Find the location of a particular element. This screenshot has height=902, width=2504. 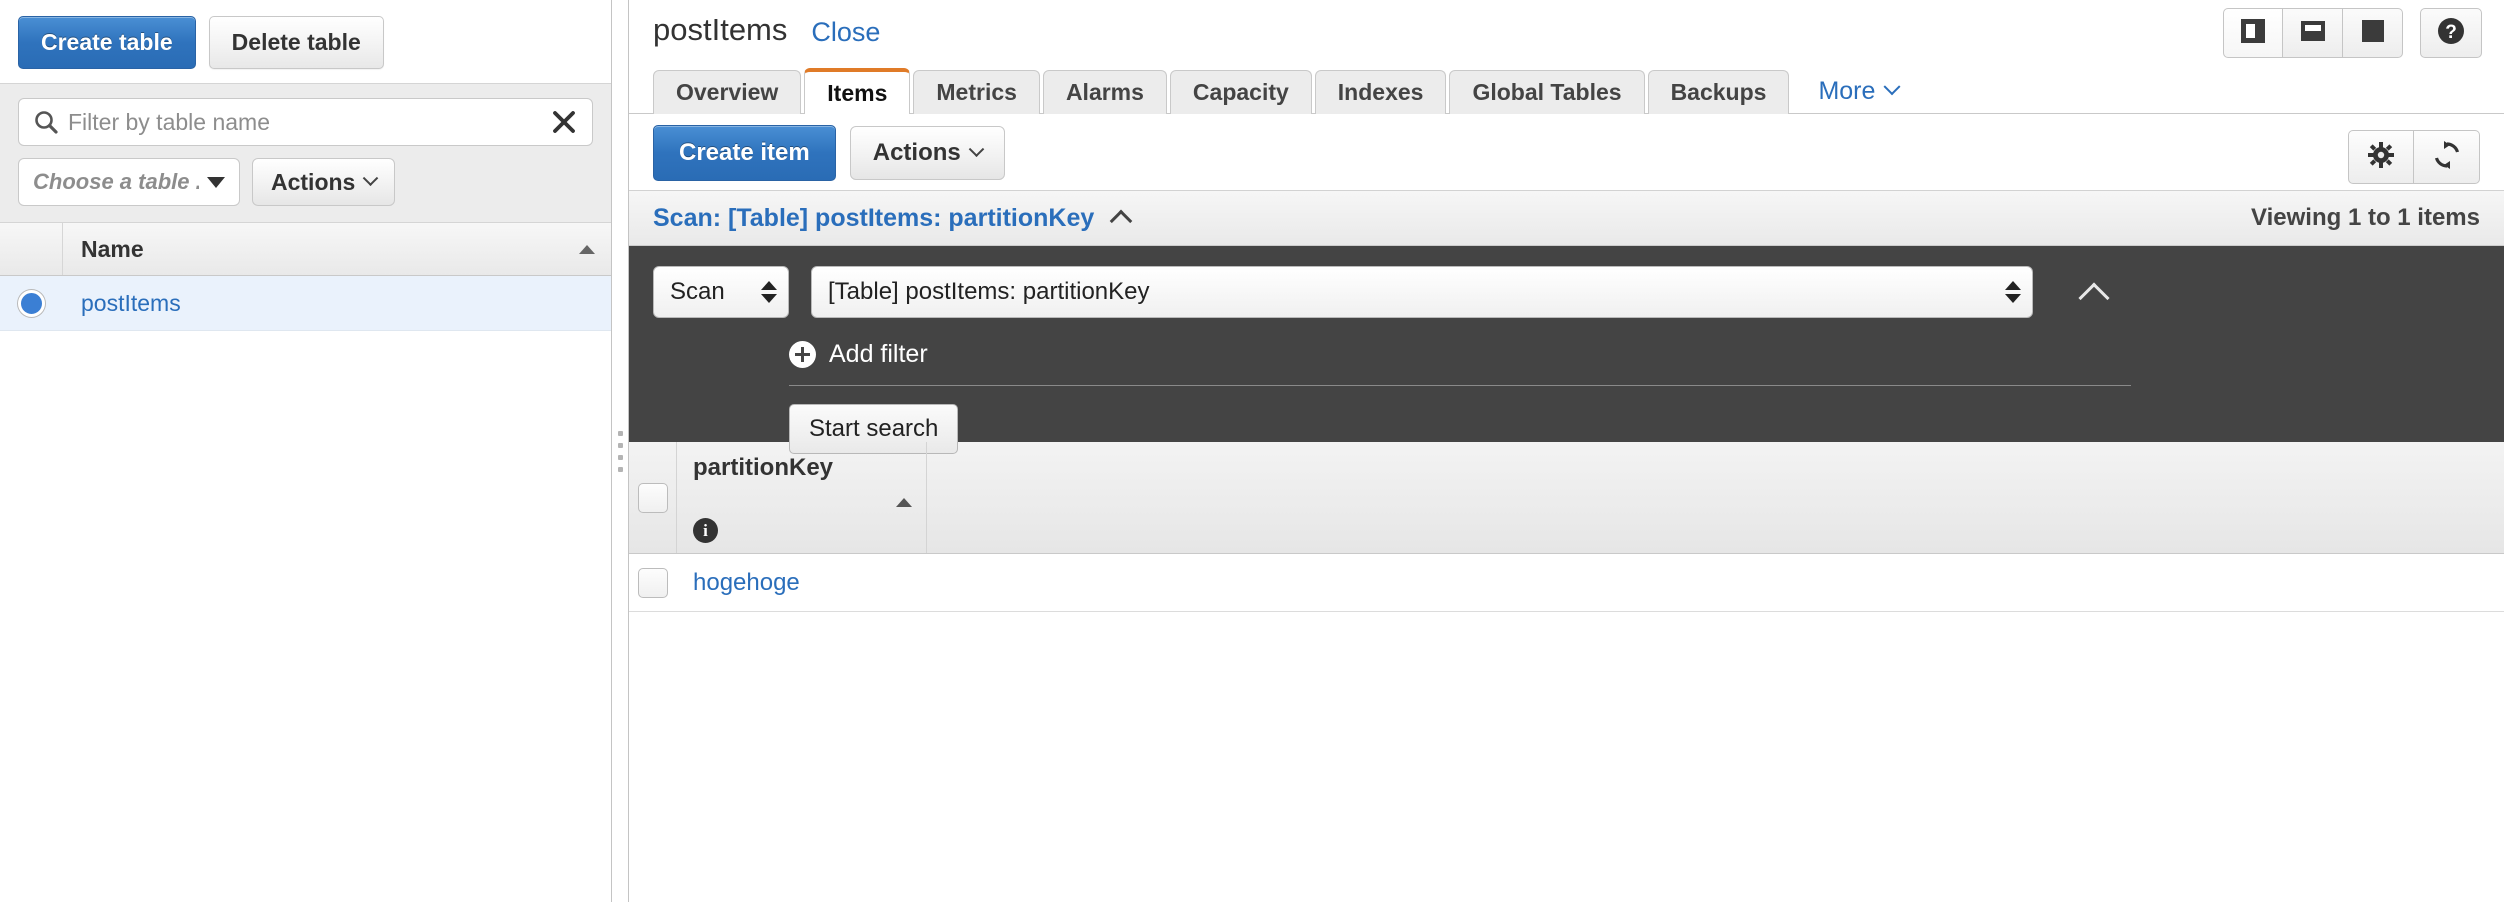

results-header-row: partitionKey i is located at coordinates (1566, 498).